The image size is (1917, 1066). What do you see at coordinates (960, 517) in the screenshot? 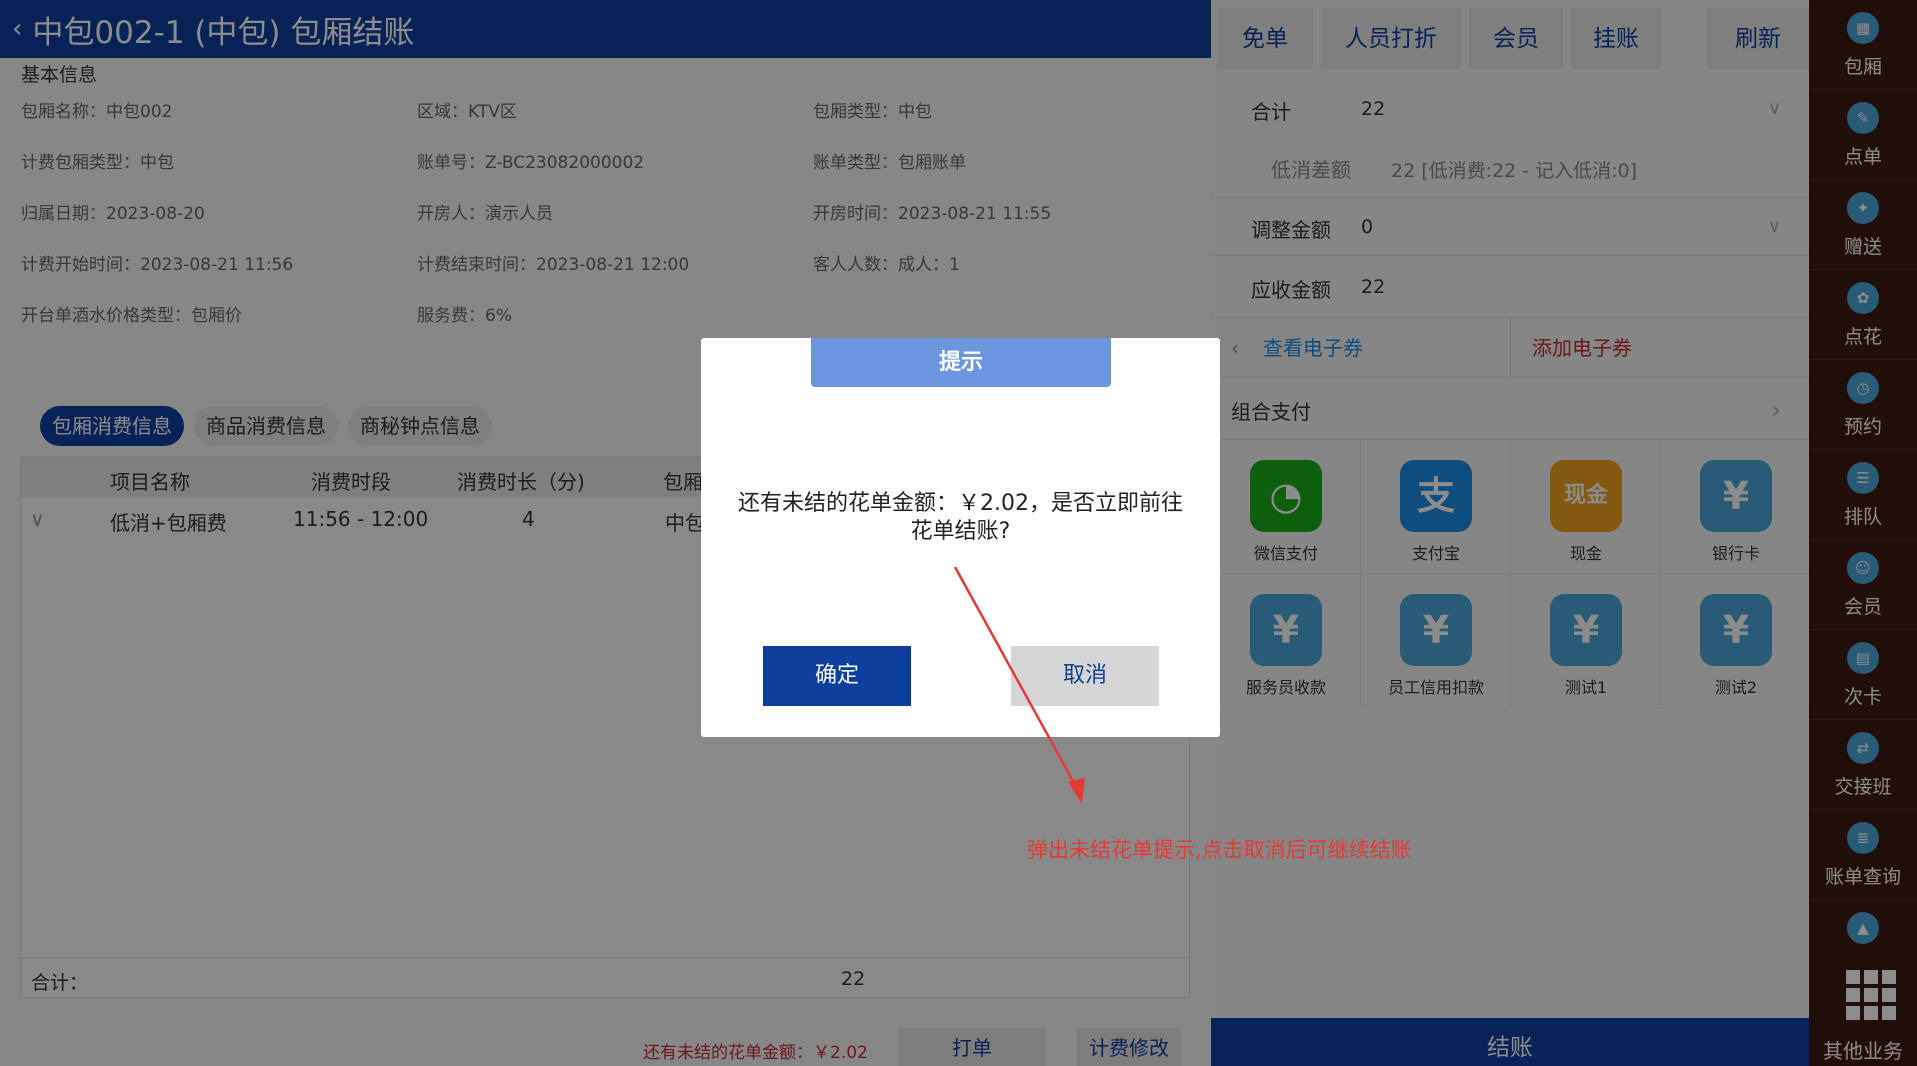
I see `dialog-message: 还有未结的花单金额：￥2.02，是否立即前往花单结账?` at bounding box center [960, 517].